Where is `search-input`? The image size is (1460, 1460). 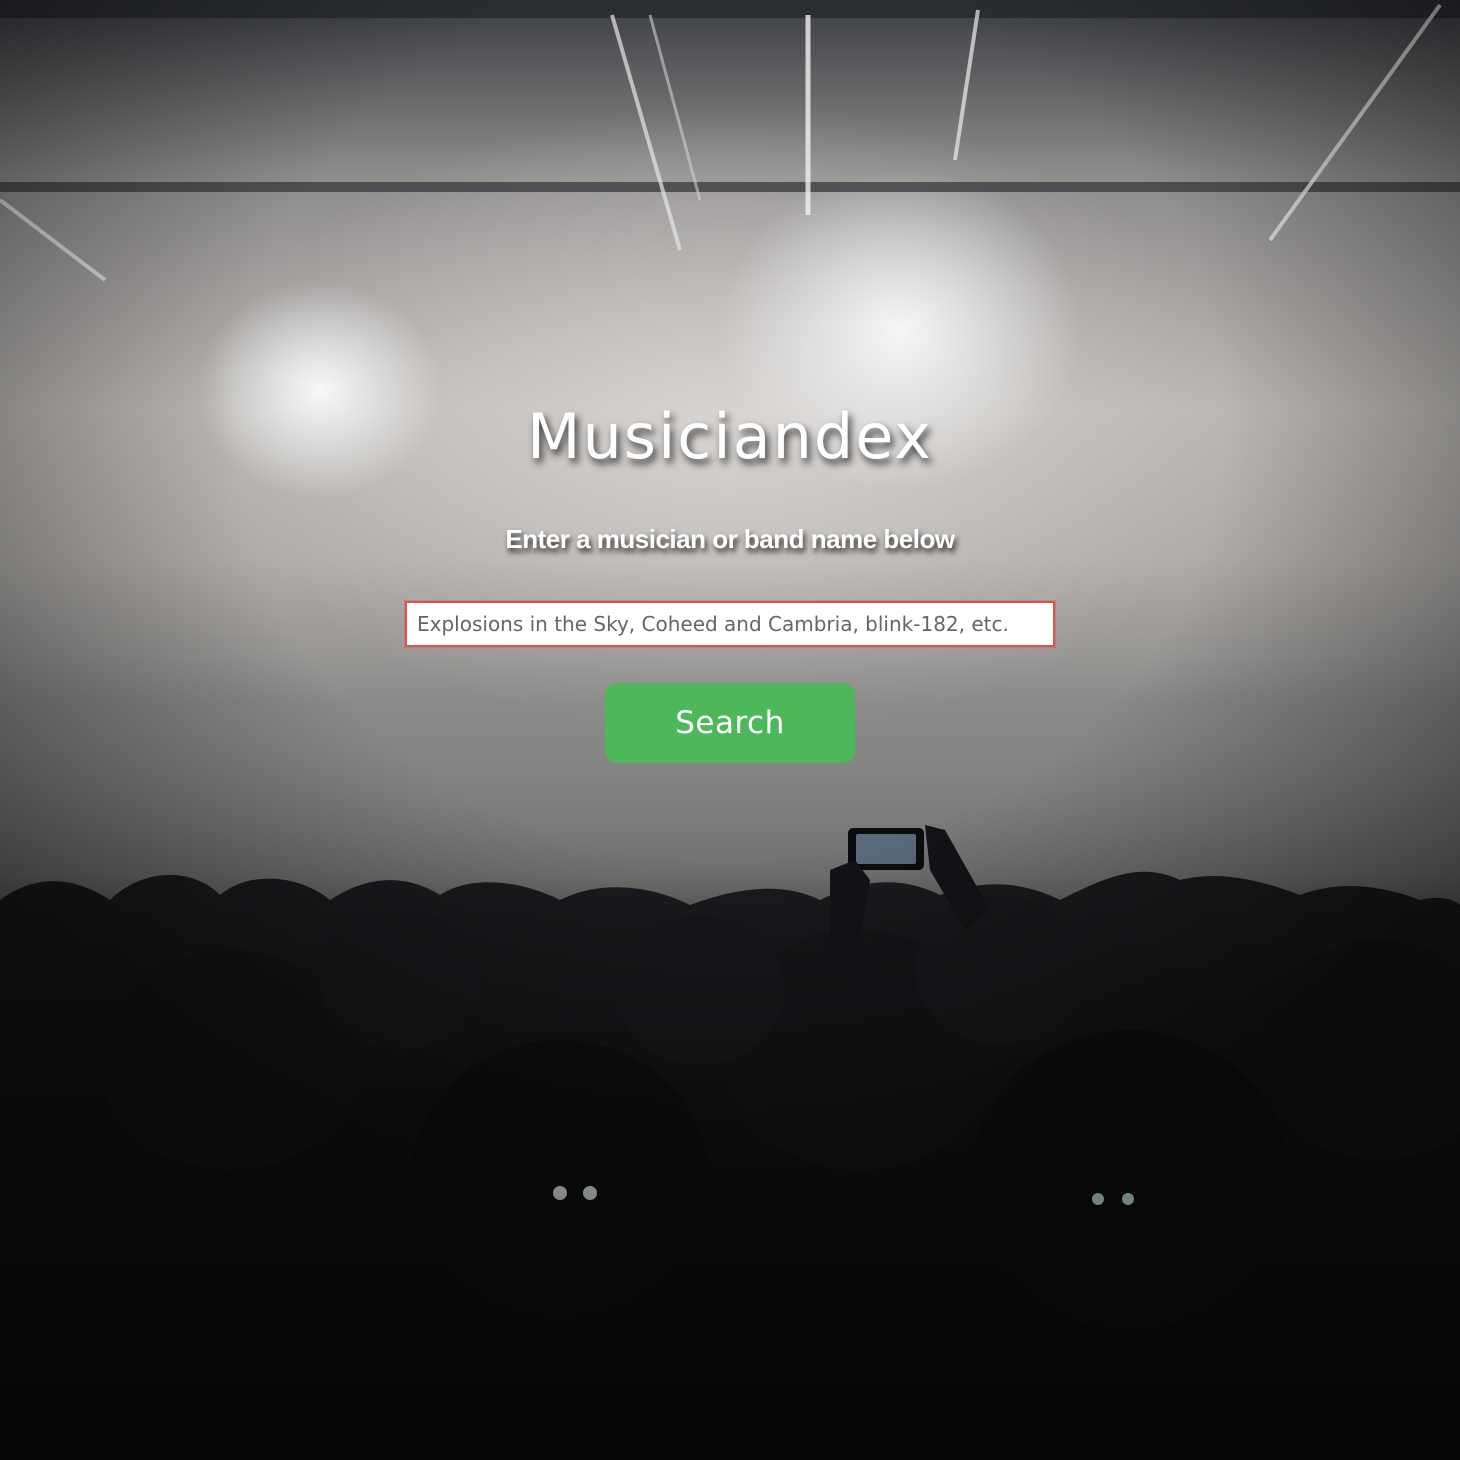
search-input is located at coordinates (730, 624).